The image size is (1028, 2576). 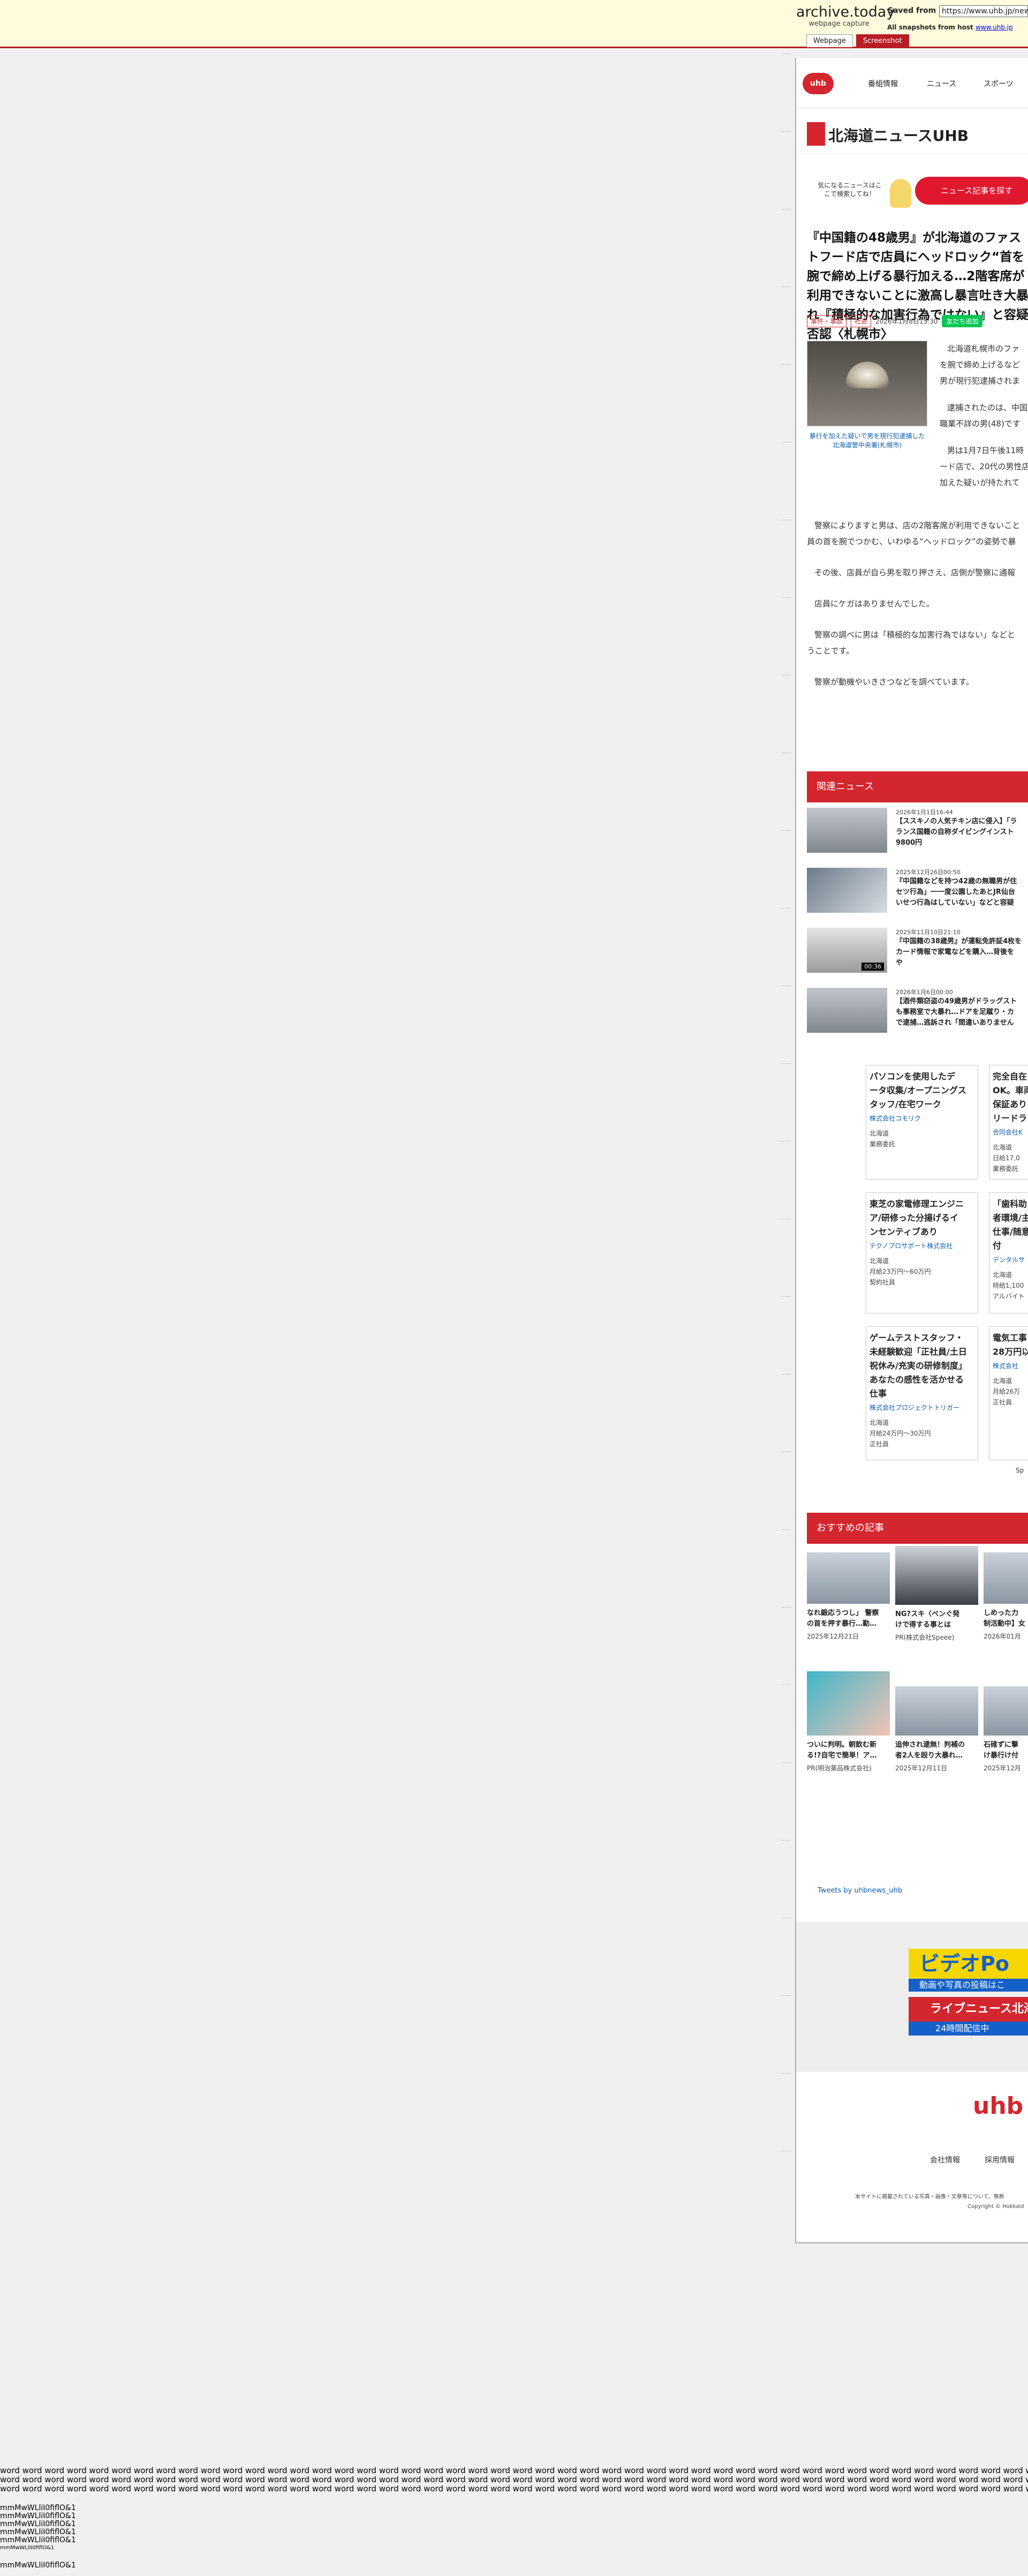 What do you see at coordinates (827, 320) in the screenshot?
I see `tag-incident: 事件・事故` at bounding box center [827, 320].